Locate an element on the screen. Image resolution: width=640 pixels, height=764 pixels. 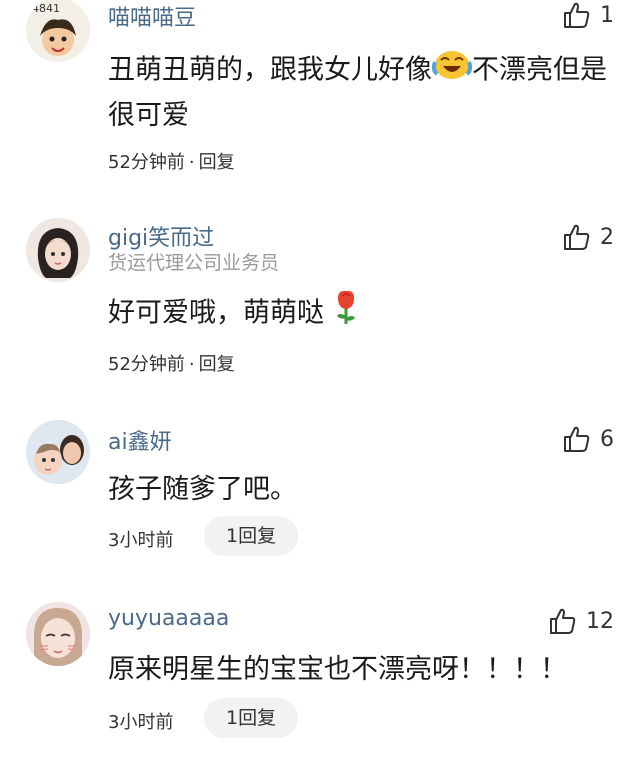
like-button: 12 is located at coordinates (581, 621).